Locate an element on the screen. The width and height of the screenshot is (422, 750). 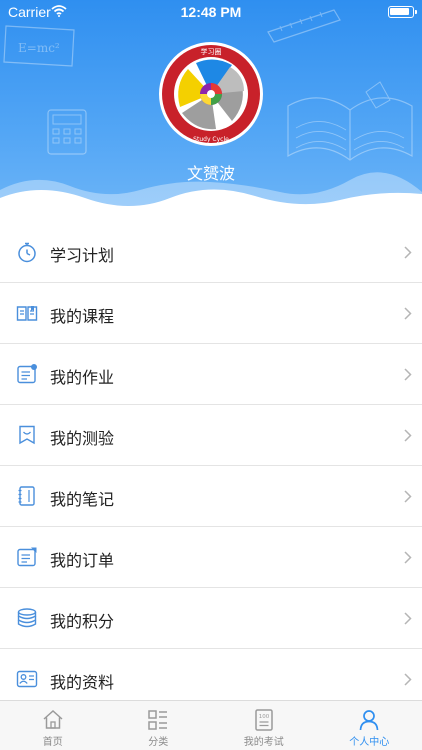
tab-label: 分类 is located at coordinates (158, 742).